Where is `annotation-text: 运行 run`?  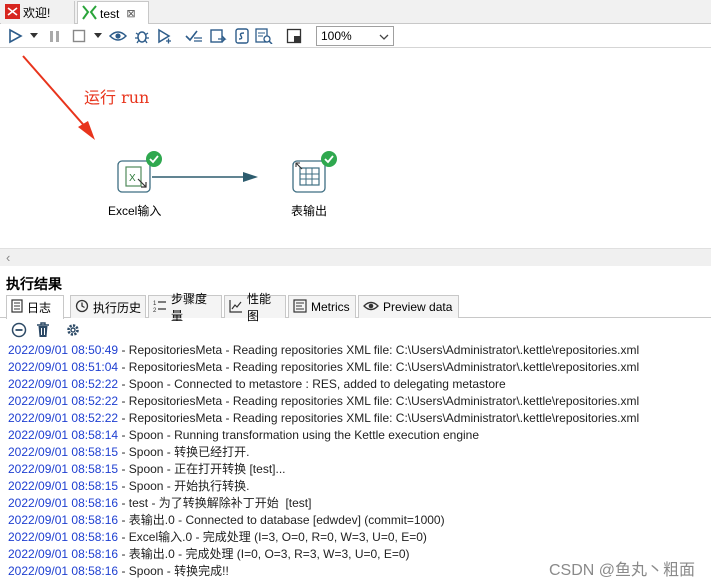 annotation-text: 运行 run is located at coordinates (117, 97).